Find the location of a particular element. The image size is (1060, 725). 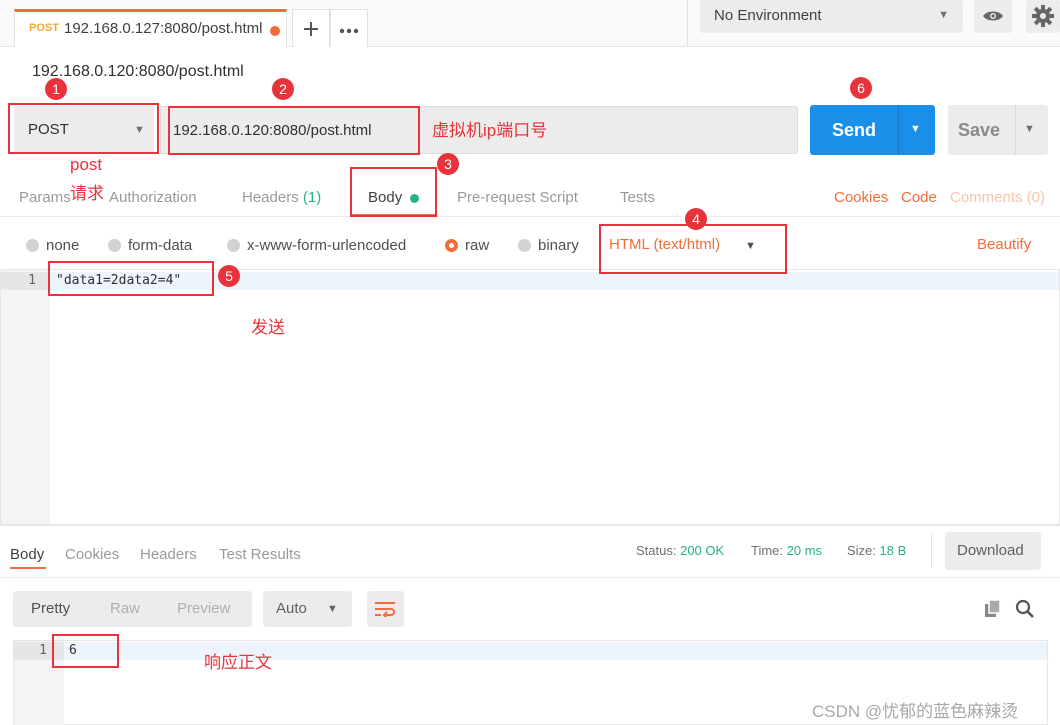

copy-icon is located at coordinates (993, 609).